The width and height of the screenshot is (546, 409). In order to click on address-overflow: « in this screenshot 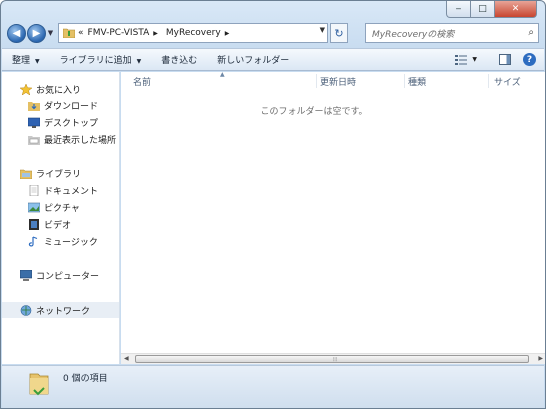, I will do `click(81, 33)`.